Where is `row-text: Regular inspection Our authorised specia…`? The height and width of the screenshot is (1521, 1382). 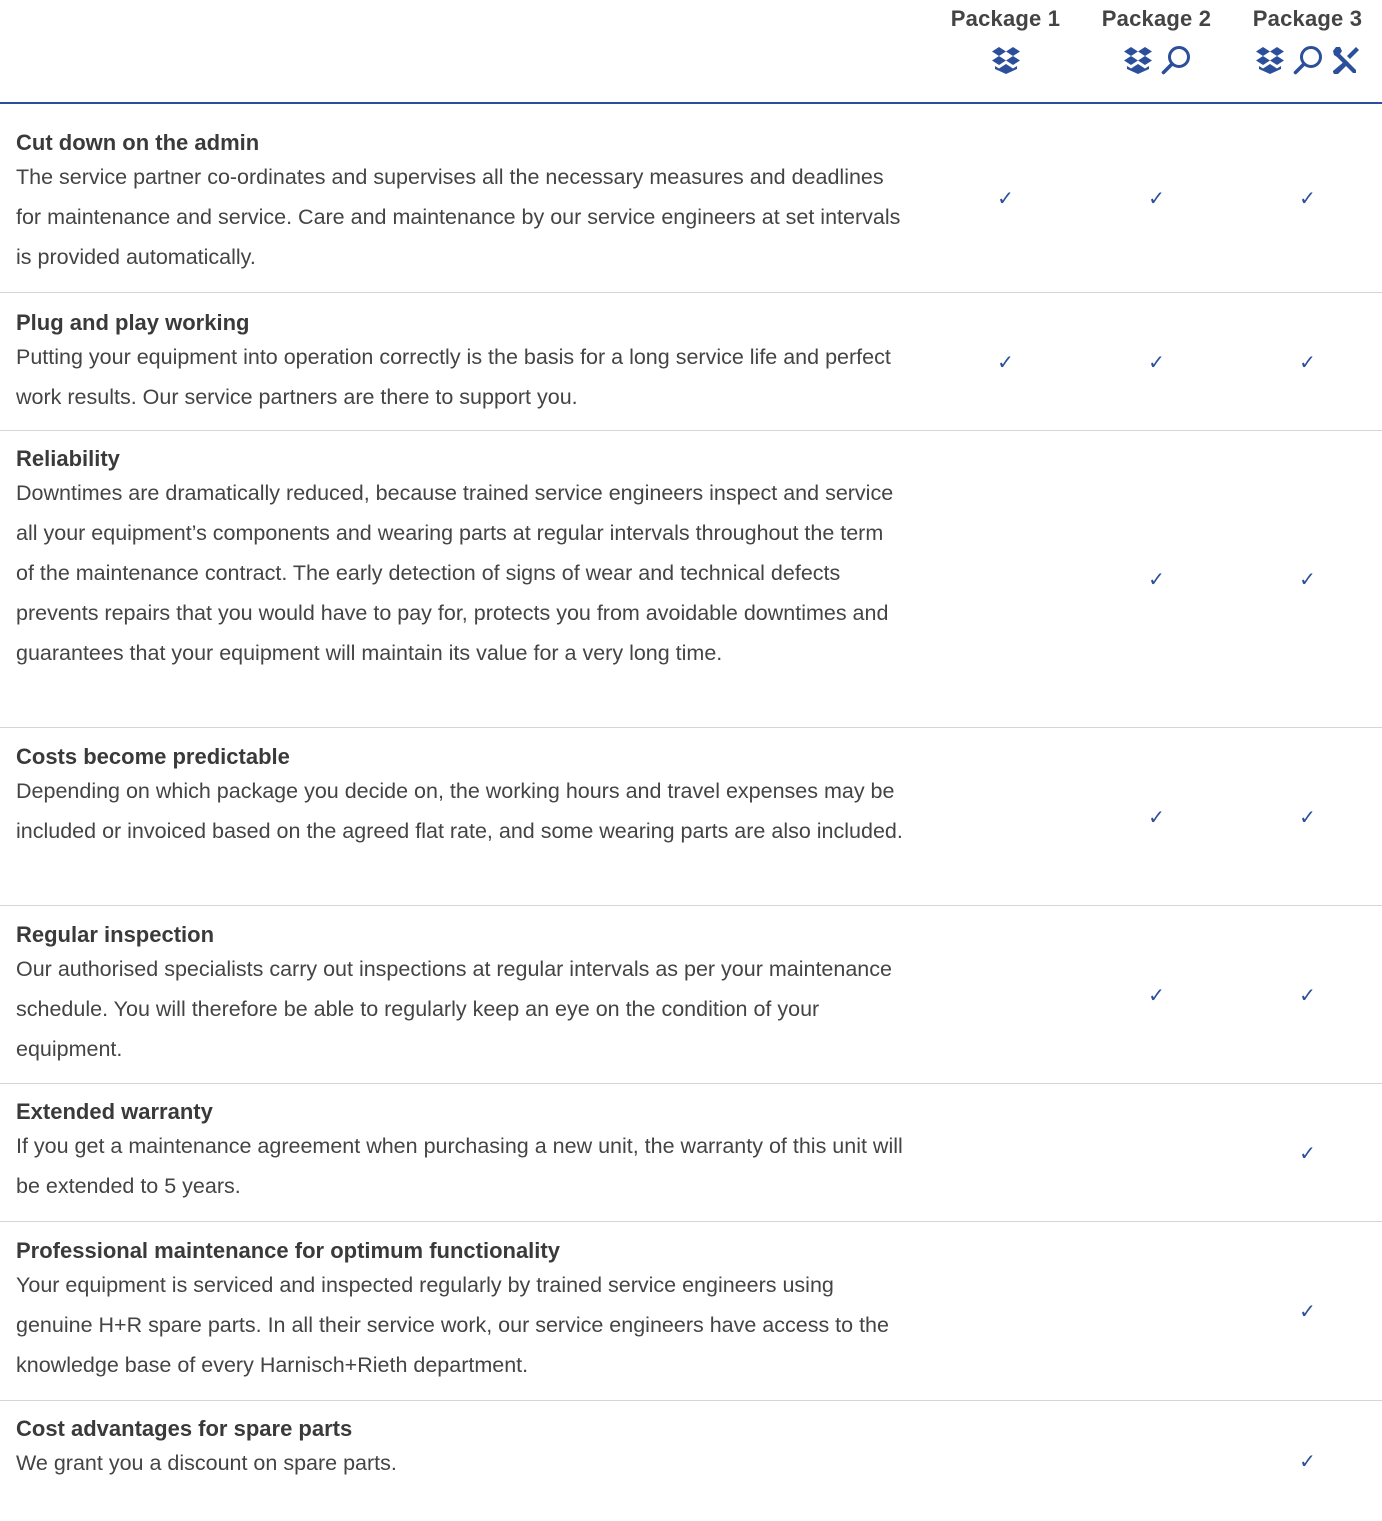 row-text: Regular inspection Our authorised specia… is located at coordinates (452, 995).